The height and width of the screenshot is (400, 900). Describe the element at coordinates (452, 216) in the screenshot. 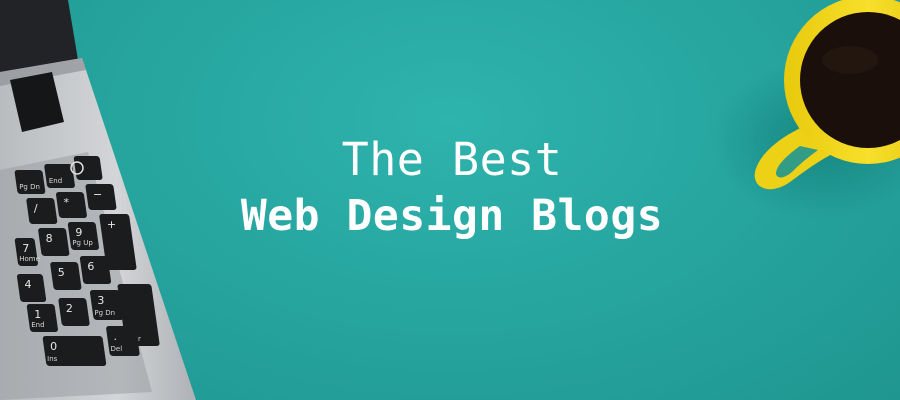

I see `headline-line-2: Web Design Blogs` at that location.